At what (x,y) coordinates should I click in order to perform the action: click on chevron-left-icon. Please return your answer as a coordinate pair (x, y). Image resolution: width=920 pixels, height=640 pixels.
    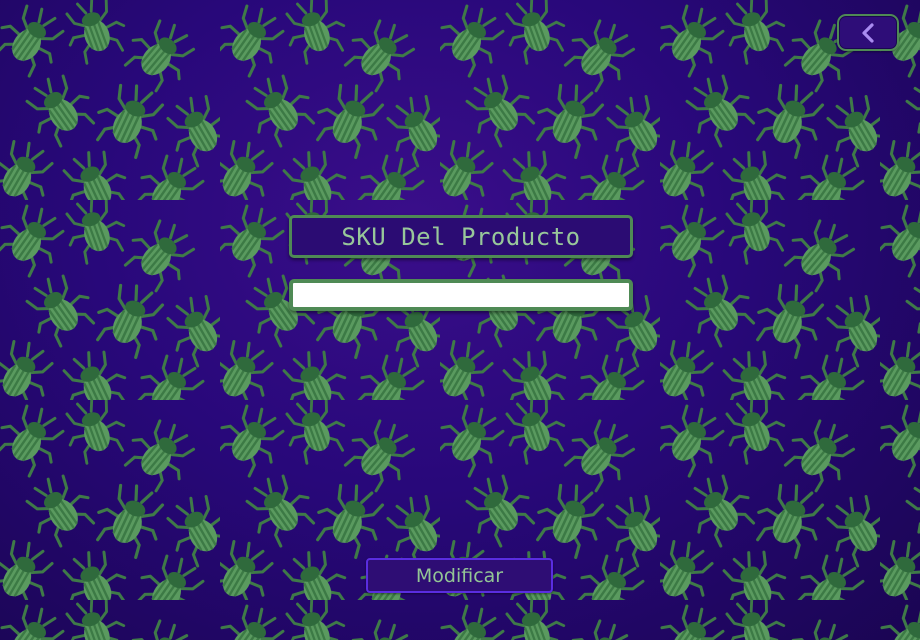
    Looking at the image, I should click on (868, 32).